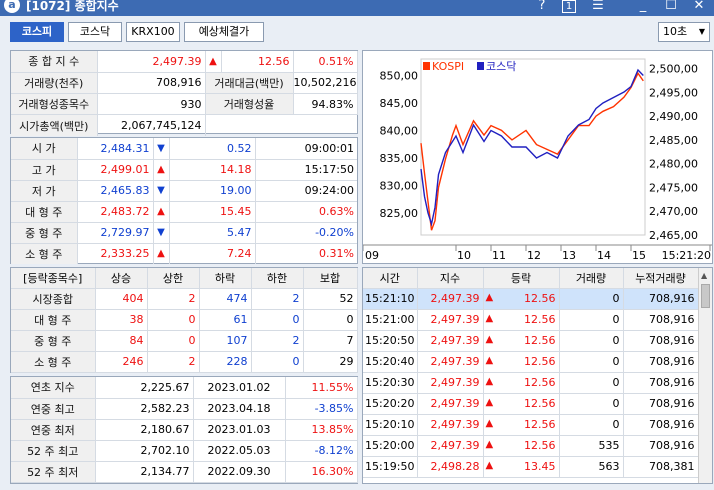 The height and width of the screenshot is (490, 714). Describe the element at coordinates (330, 362) in the screenshot. I see `breadth-count: 29` at that location.